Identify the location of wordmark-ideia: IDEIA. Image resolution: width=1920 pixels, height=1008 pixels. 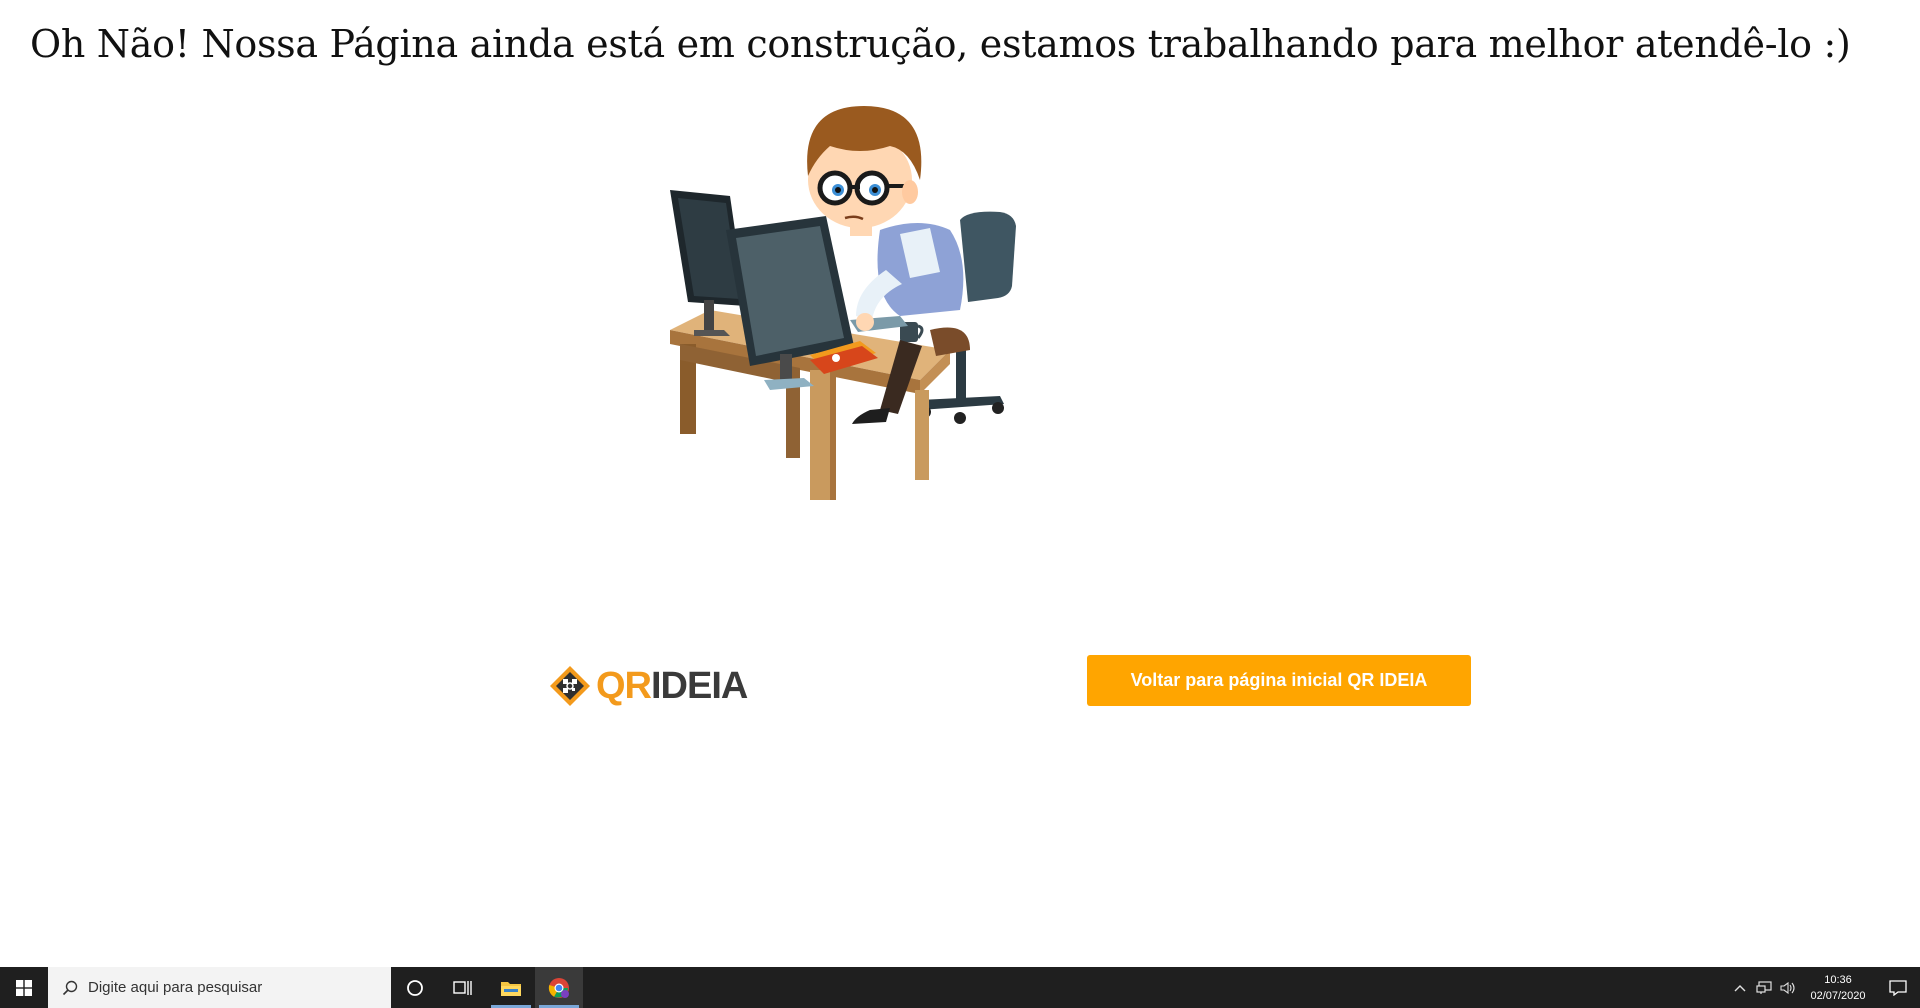
(699, 686).